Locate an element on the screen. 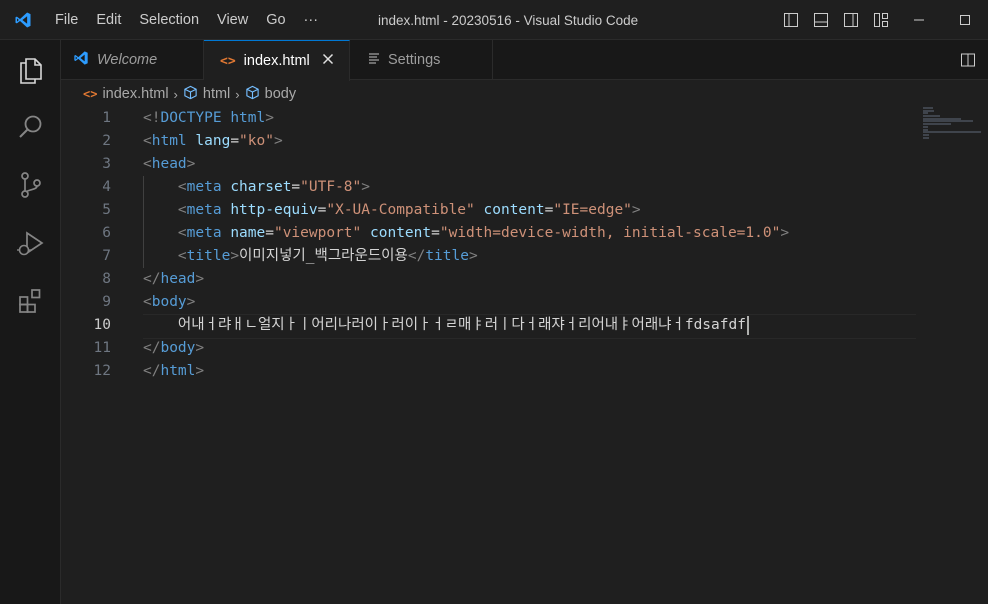  minimap is located at coordinates (953, 127).